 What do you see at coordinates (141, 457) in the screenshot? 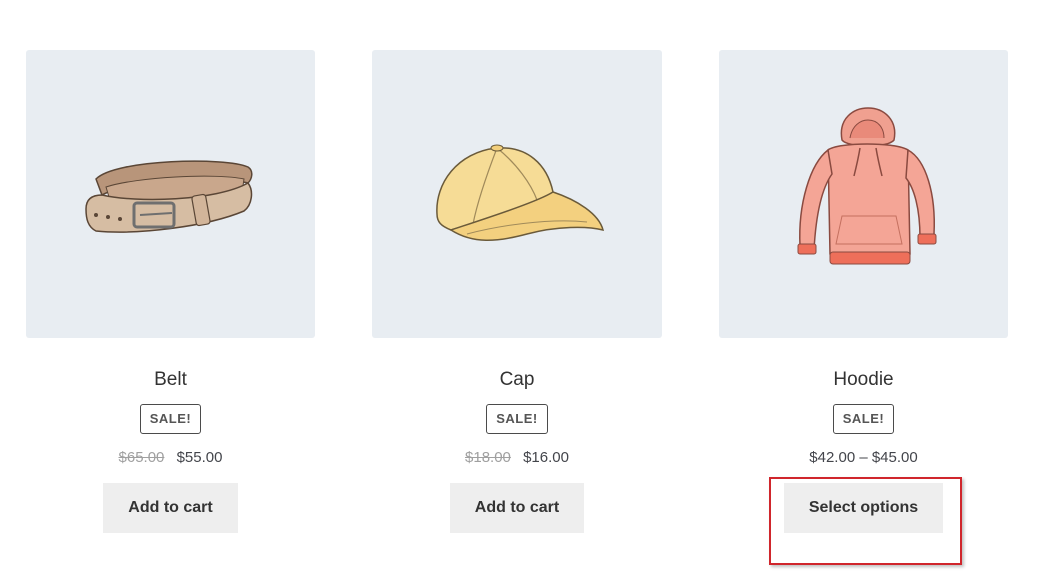
I see `original-price: $65.00` at bounding box center [141, 457].